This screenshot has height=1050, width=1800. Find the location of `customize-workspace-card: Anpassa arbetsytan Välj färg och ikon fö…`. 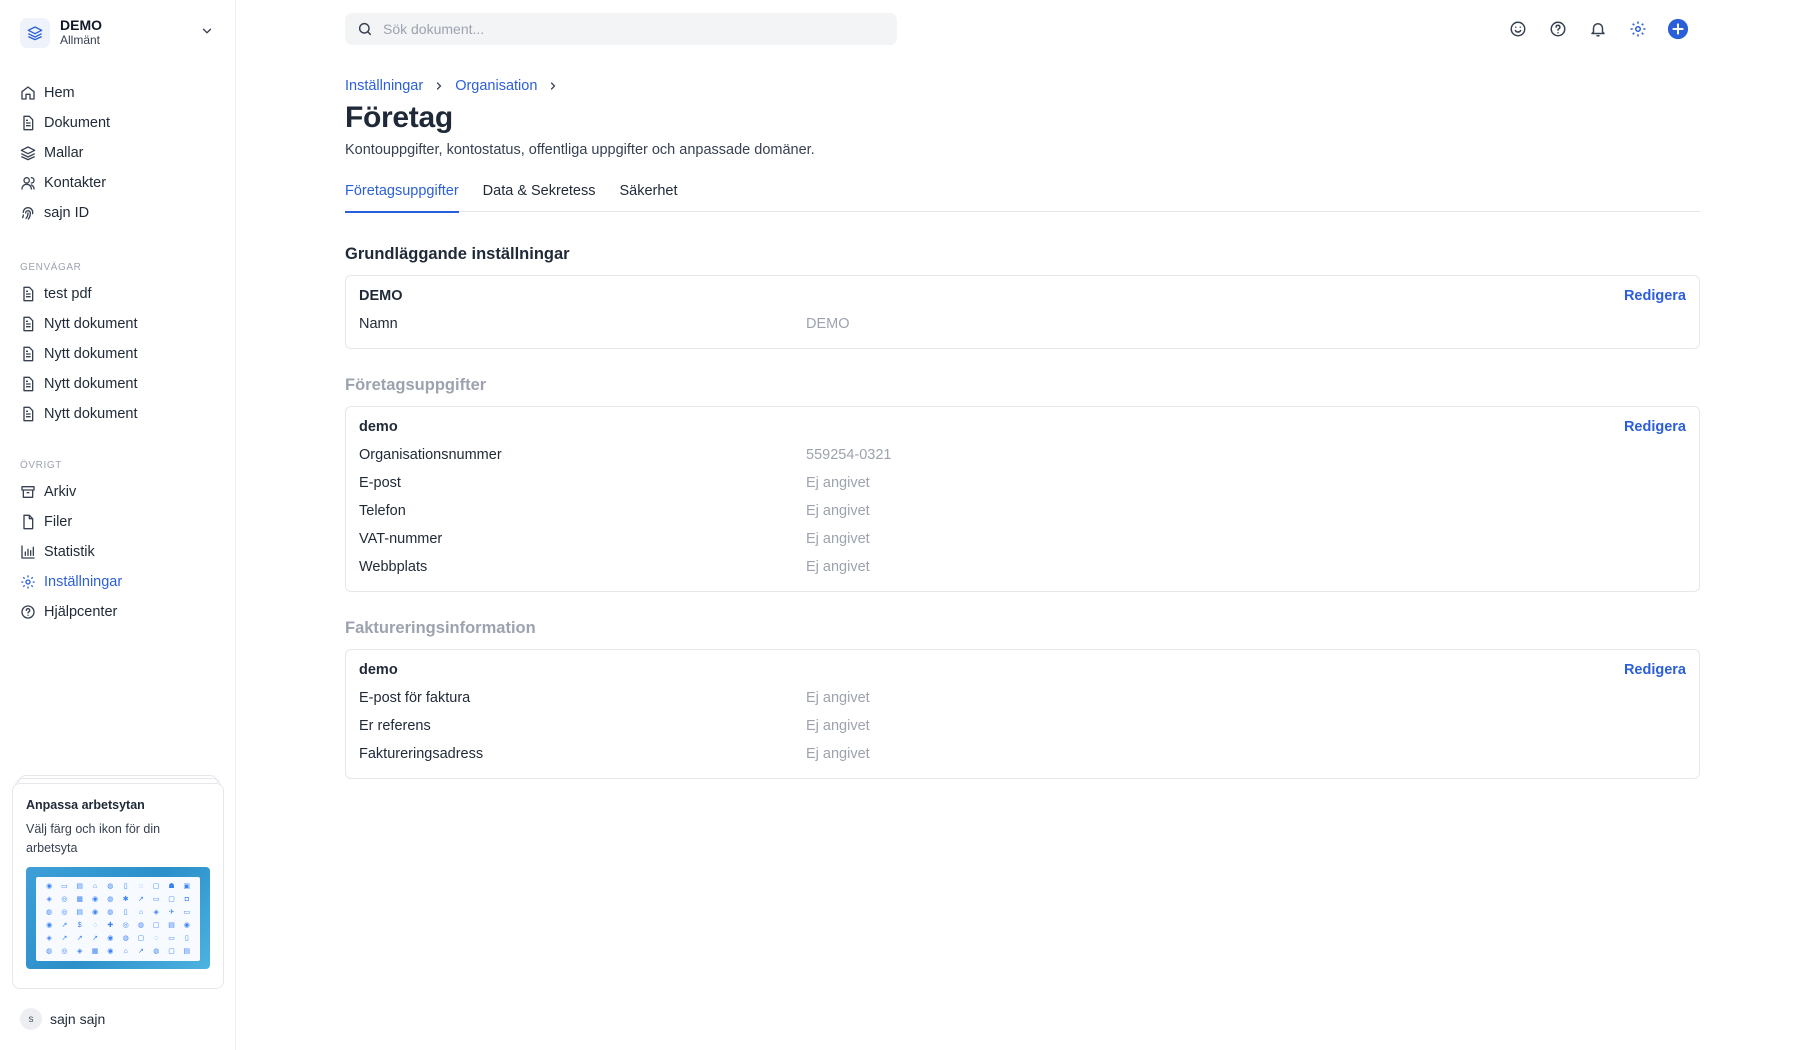

customize-workspace-card: Anpassa arbetsytan Välj färg och ikon fö… is located at coordinates (118, 886).